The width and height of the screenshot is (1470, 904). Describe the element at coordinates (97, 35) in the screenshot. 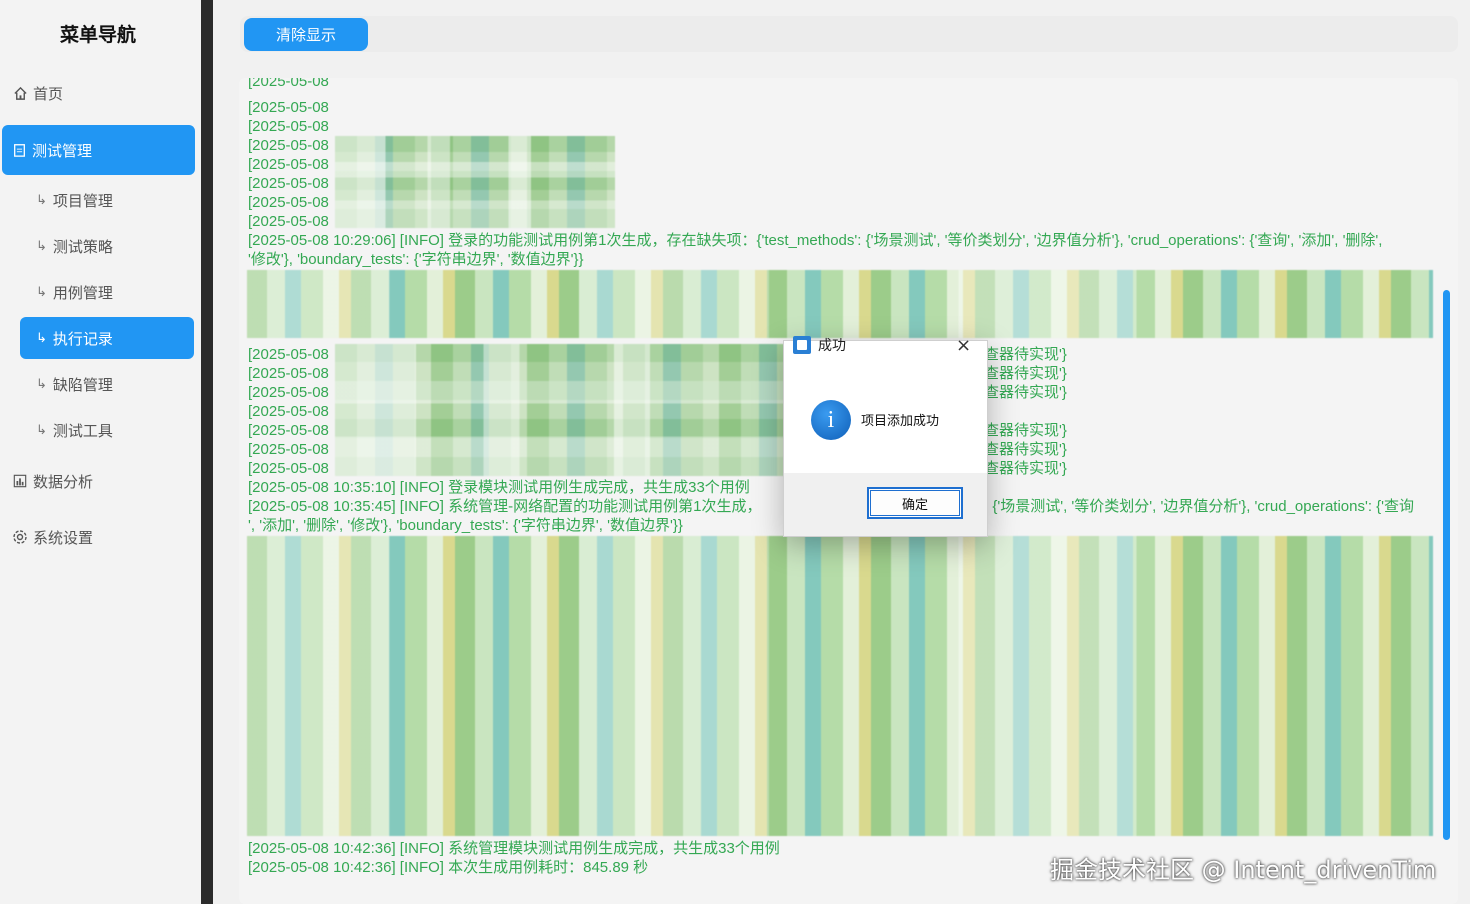

I see `sidebar-title: 菜单导航` at that location.